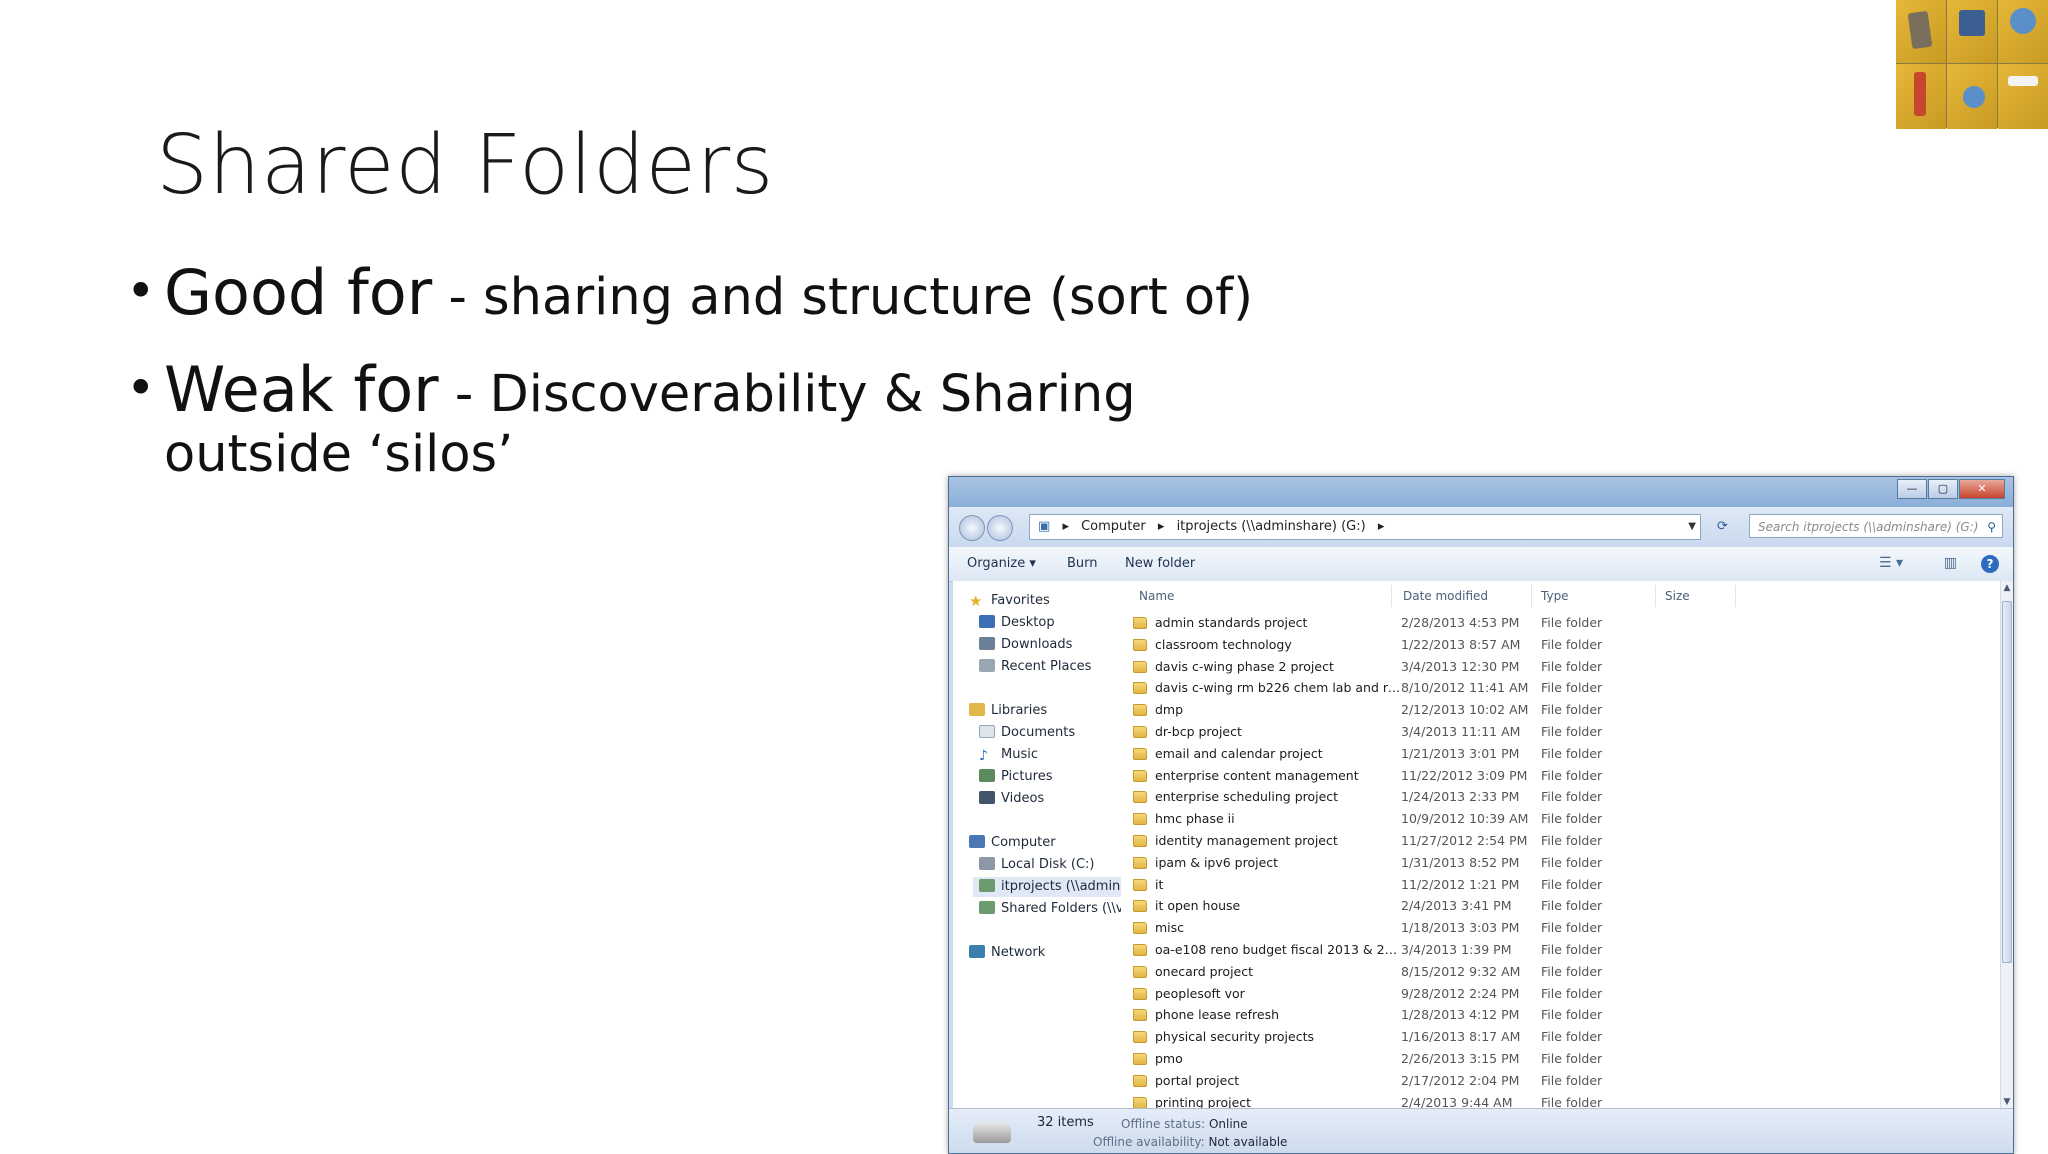 This screenshot has width=2048, height=1154. Describe the element at coordinates (842, 297) in the screenshot. I see `bullet-text: - sharing and structure (sort of)` at that location.